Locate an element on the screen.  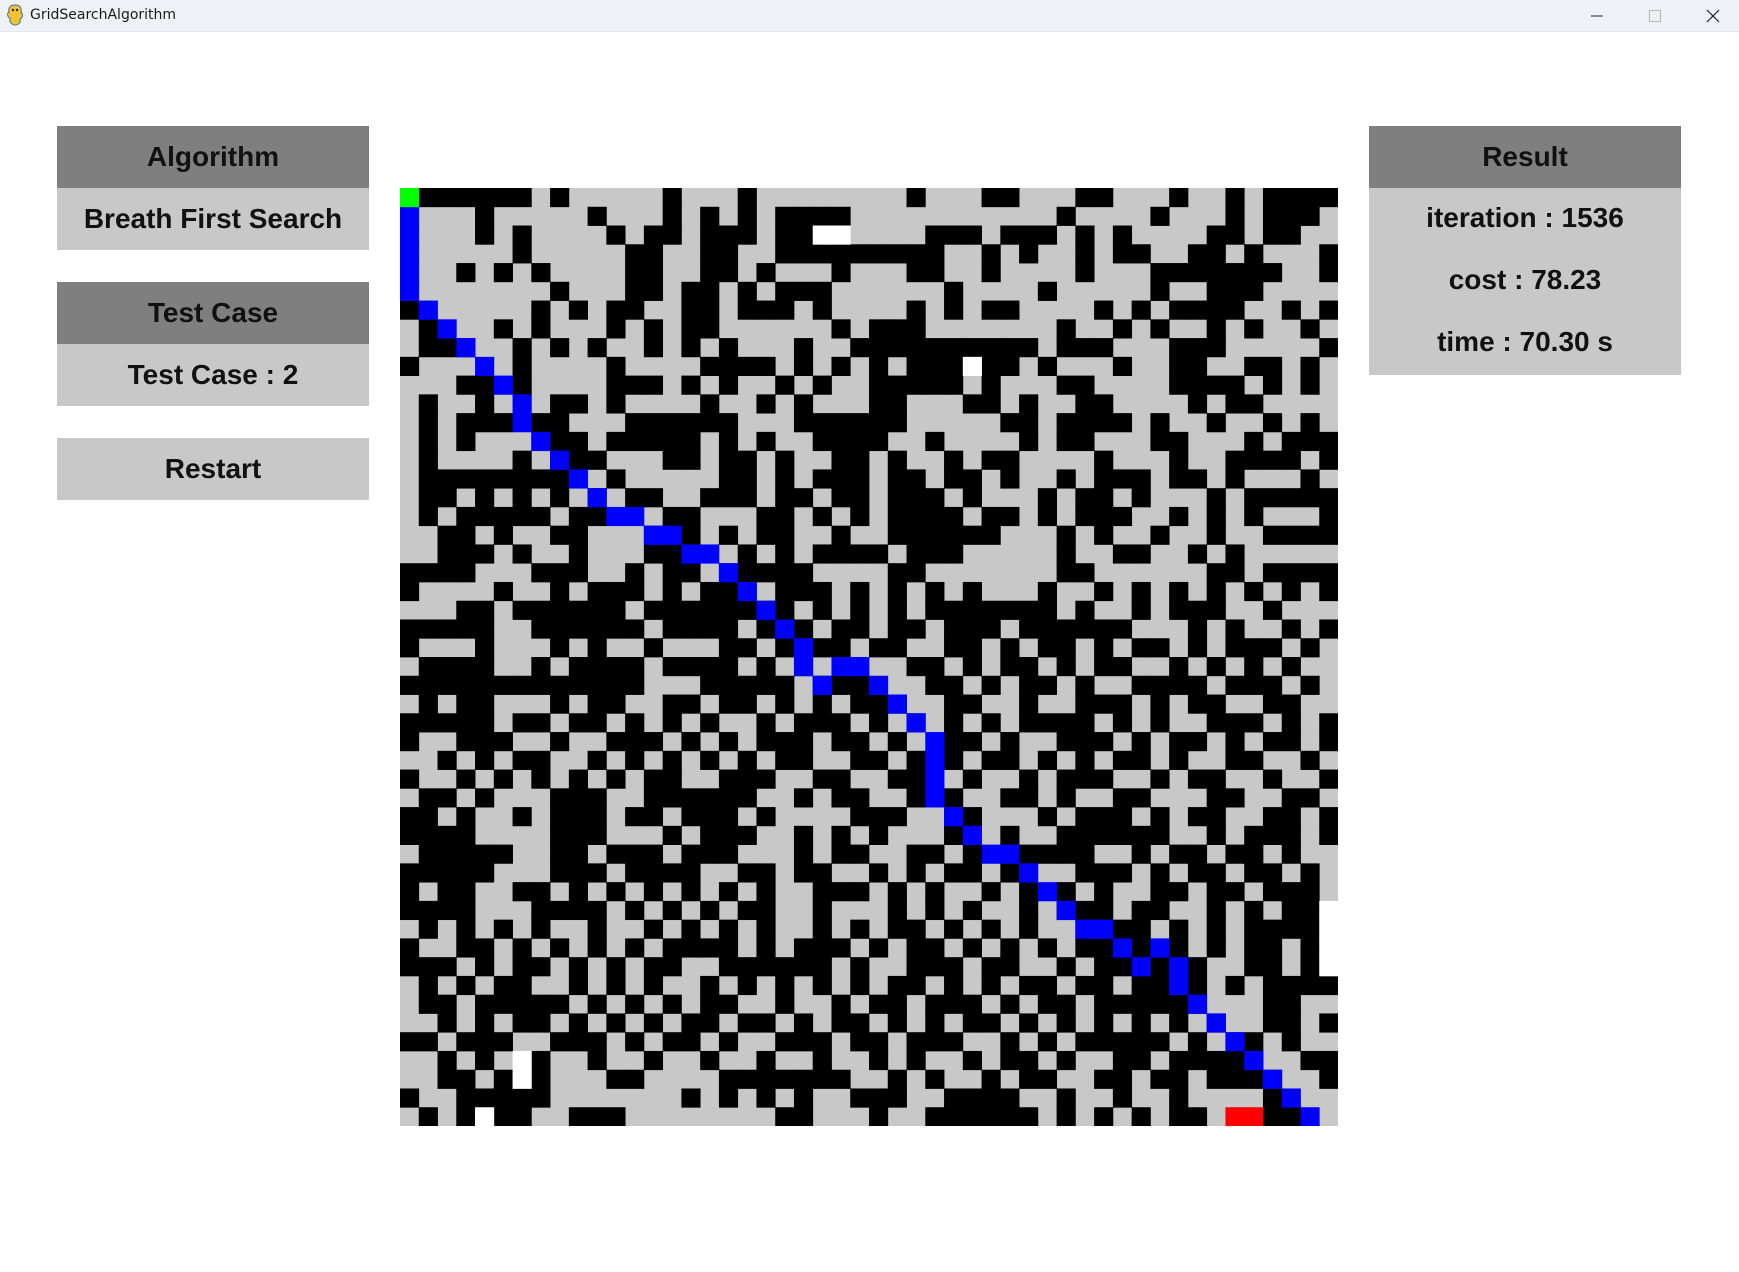
restart-button: Restart is located at coordinates (213, 469).